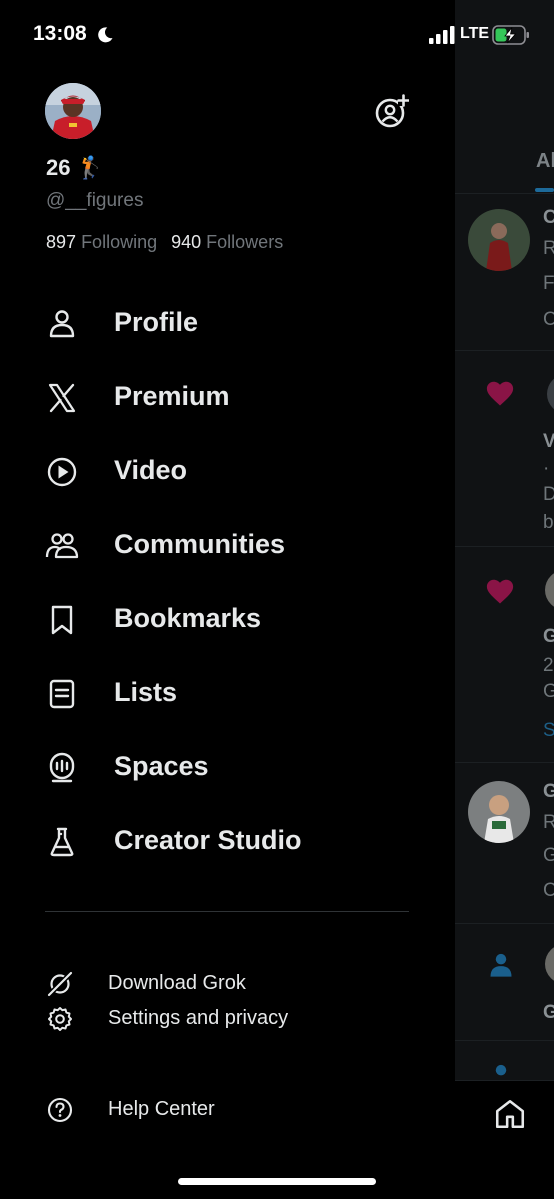 The image size is (554, 1199). Describe the element at coordinates (546, 468) in the screenshot. I see `timeline-text: ·` at that location.